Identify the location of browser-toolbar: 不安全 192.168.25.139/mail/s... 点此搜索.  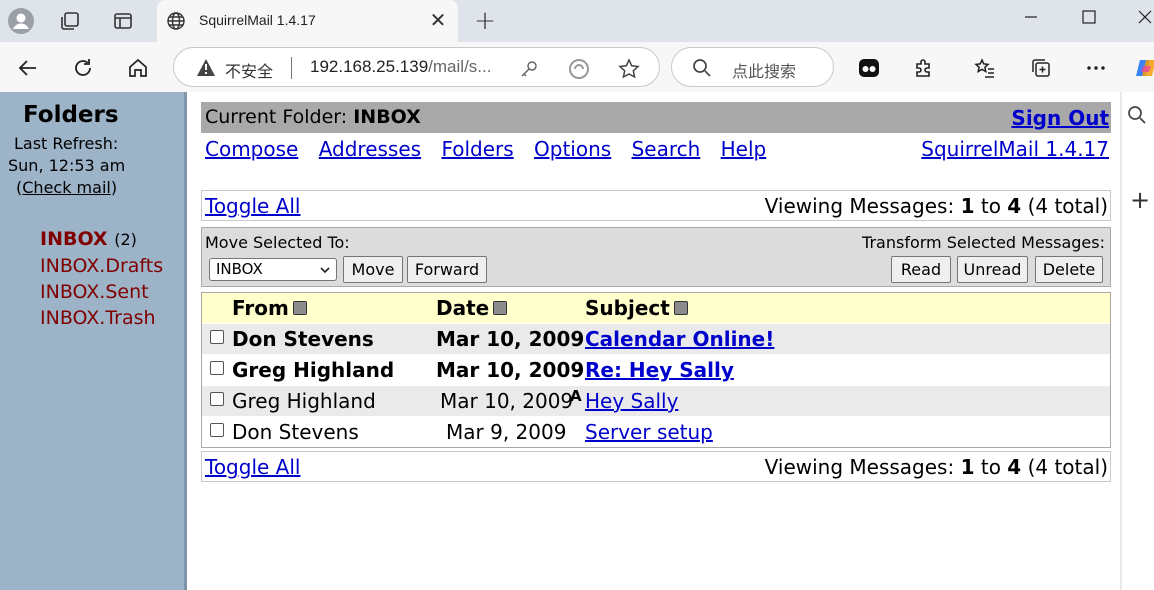
(577, 67).